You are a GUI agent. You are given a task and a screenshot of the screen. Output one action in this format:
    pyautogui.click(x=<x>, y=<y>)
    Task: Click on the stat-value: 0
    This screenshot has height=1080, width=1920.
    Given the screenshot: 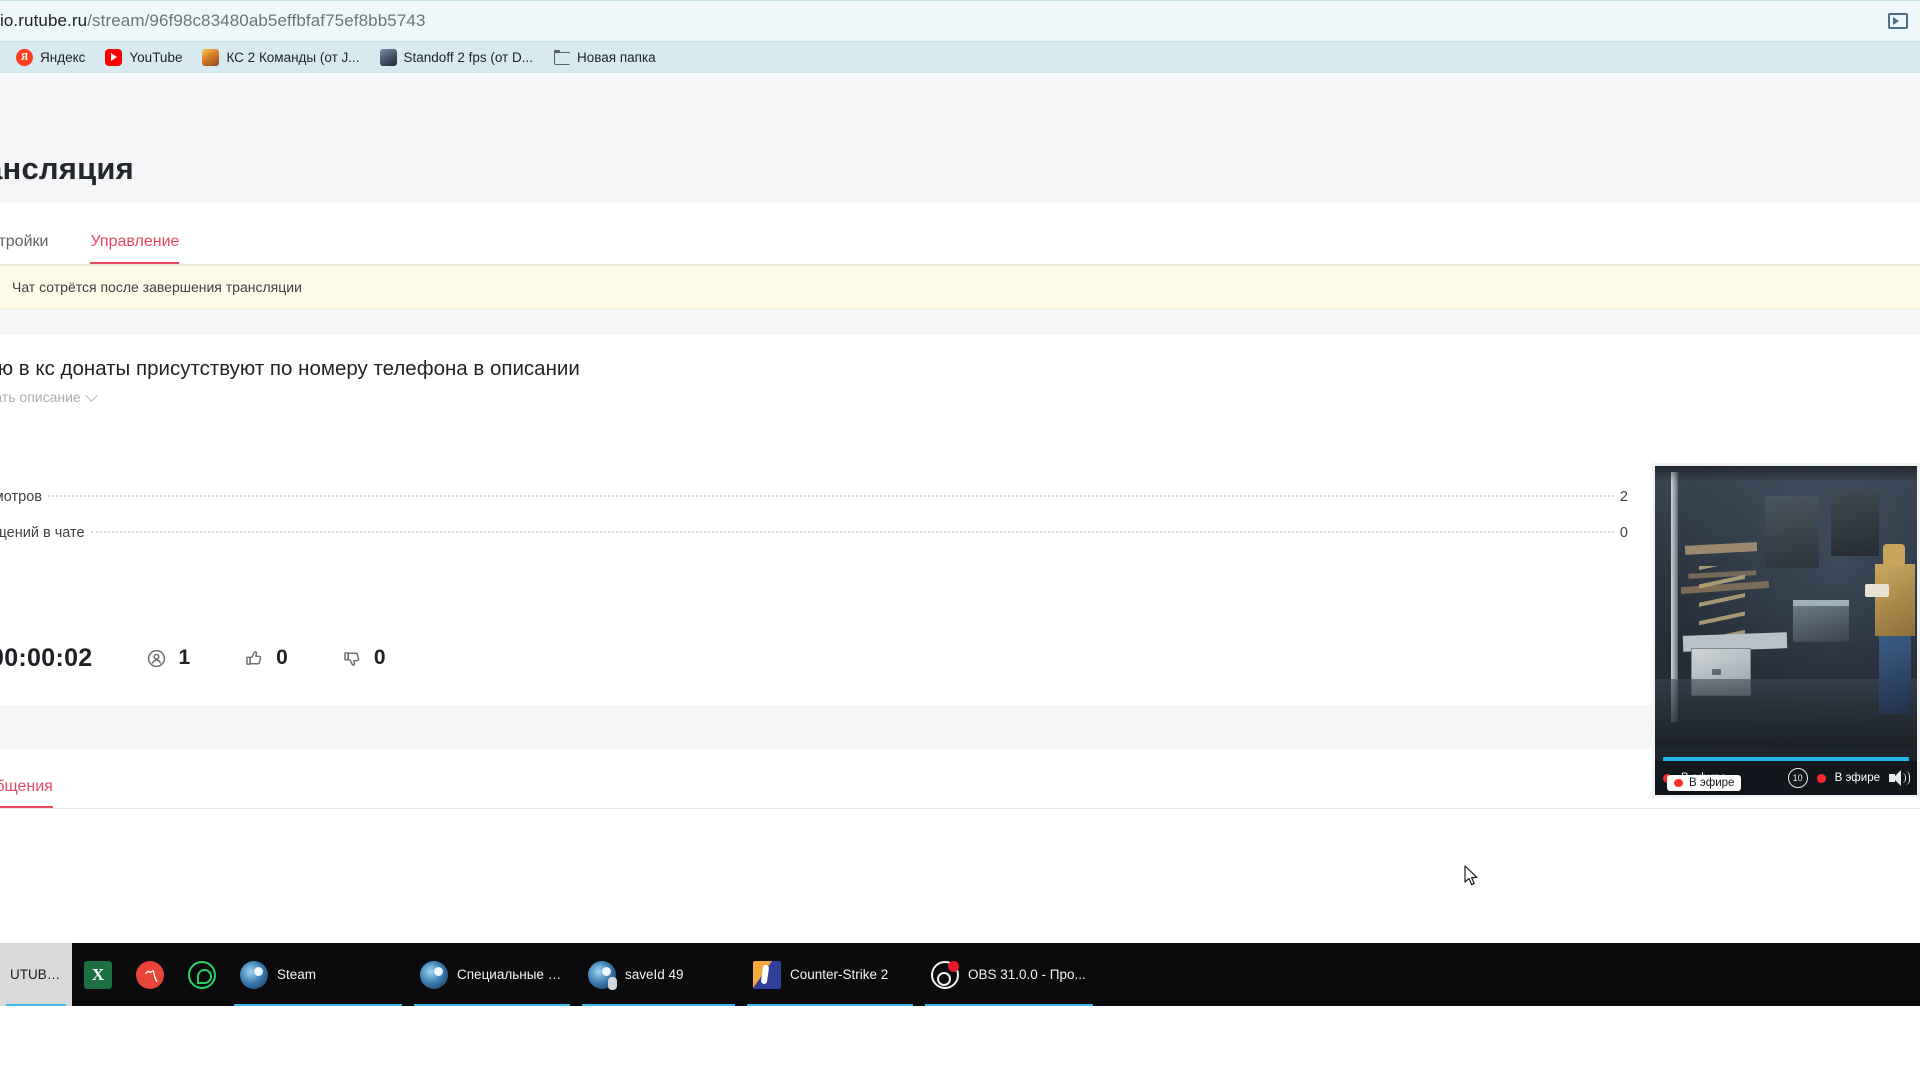 What is the action you would take?
    pyautogui.click(x=1623, y=533)
    